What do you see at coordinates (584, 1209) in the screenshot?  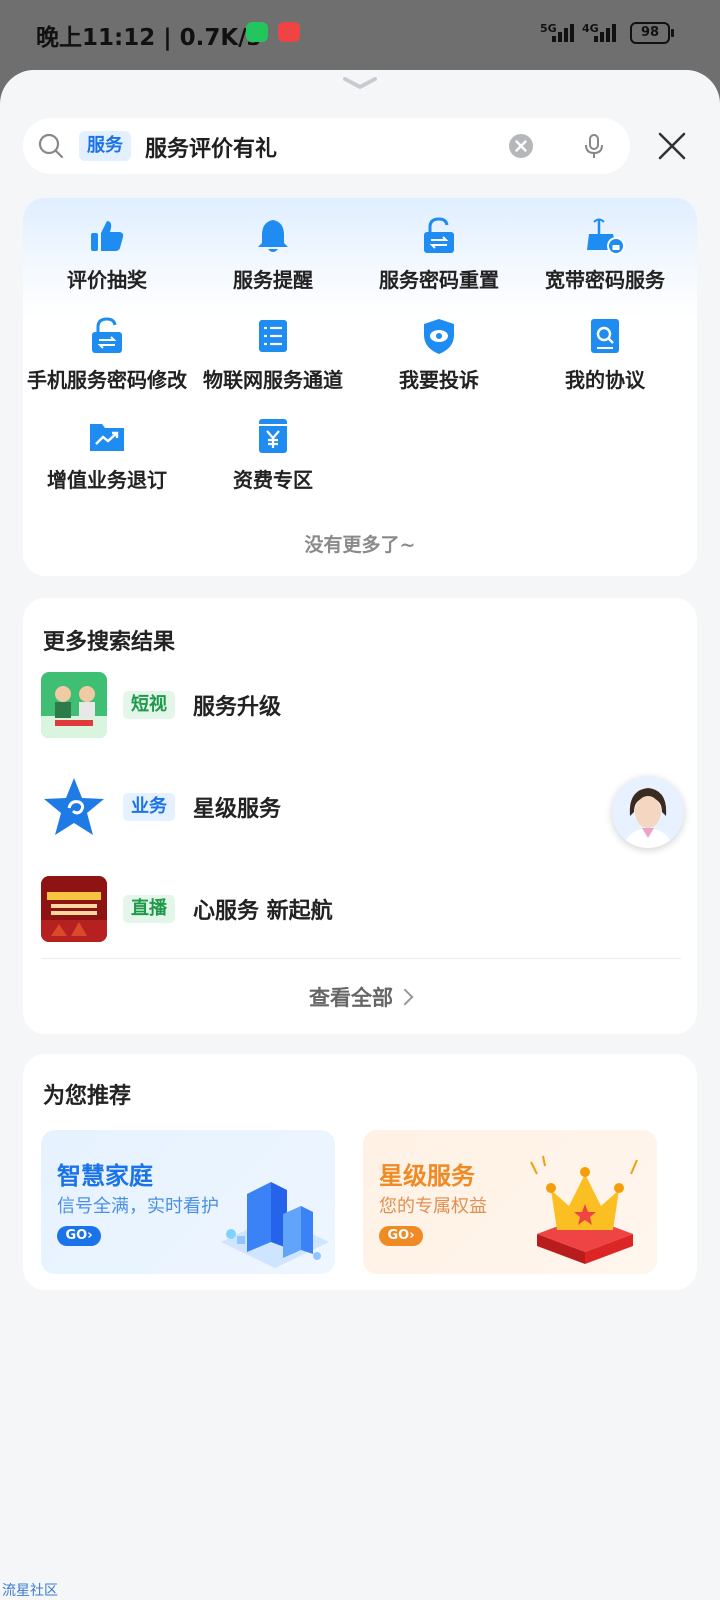 I see `crown-illustration` at bounding box center [584, 1209].